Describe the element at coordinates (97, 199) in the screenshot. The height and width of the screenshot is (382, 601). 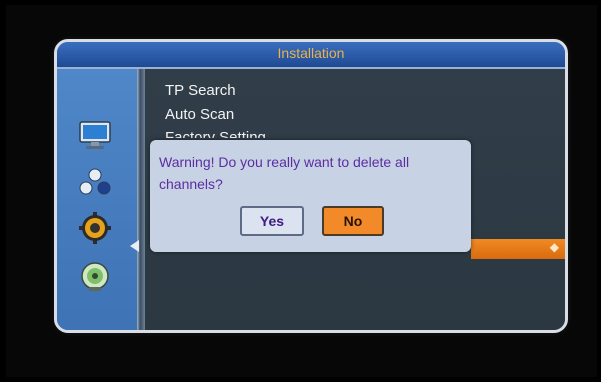
I see `sidebar` at that location.